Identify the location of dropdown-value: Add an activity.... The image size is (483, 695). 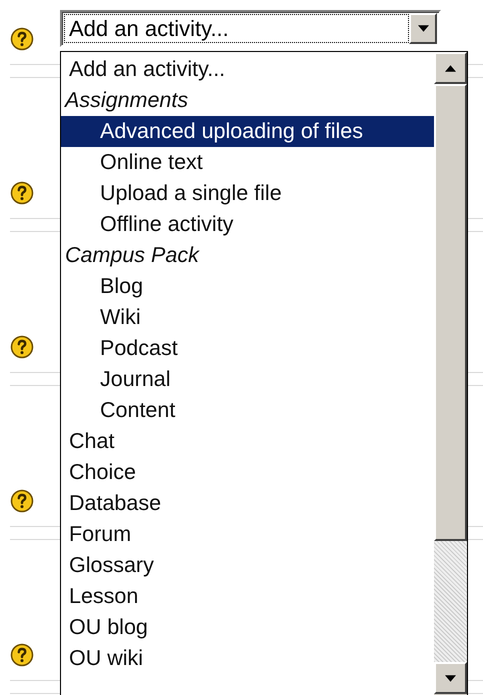
(236, 28).